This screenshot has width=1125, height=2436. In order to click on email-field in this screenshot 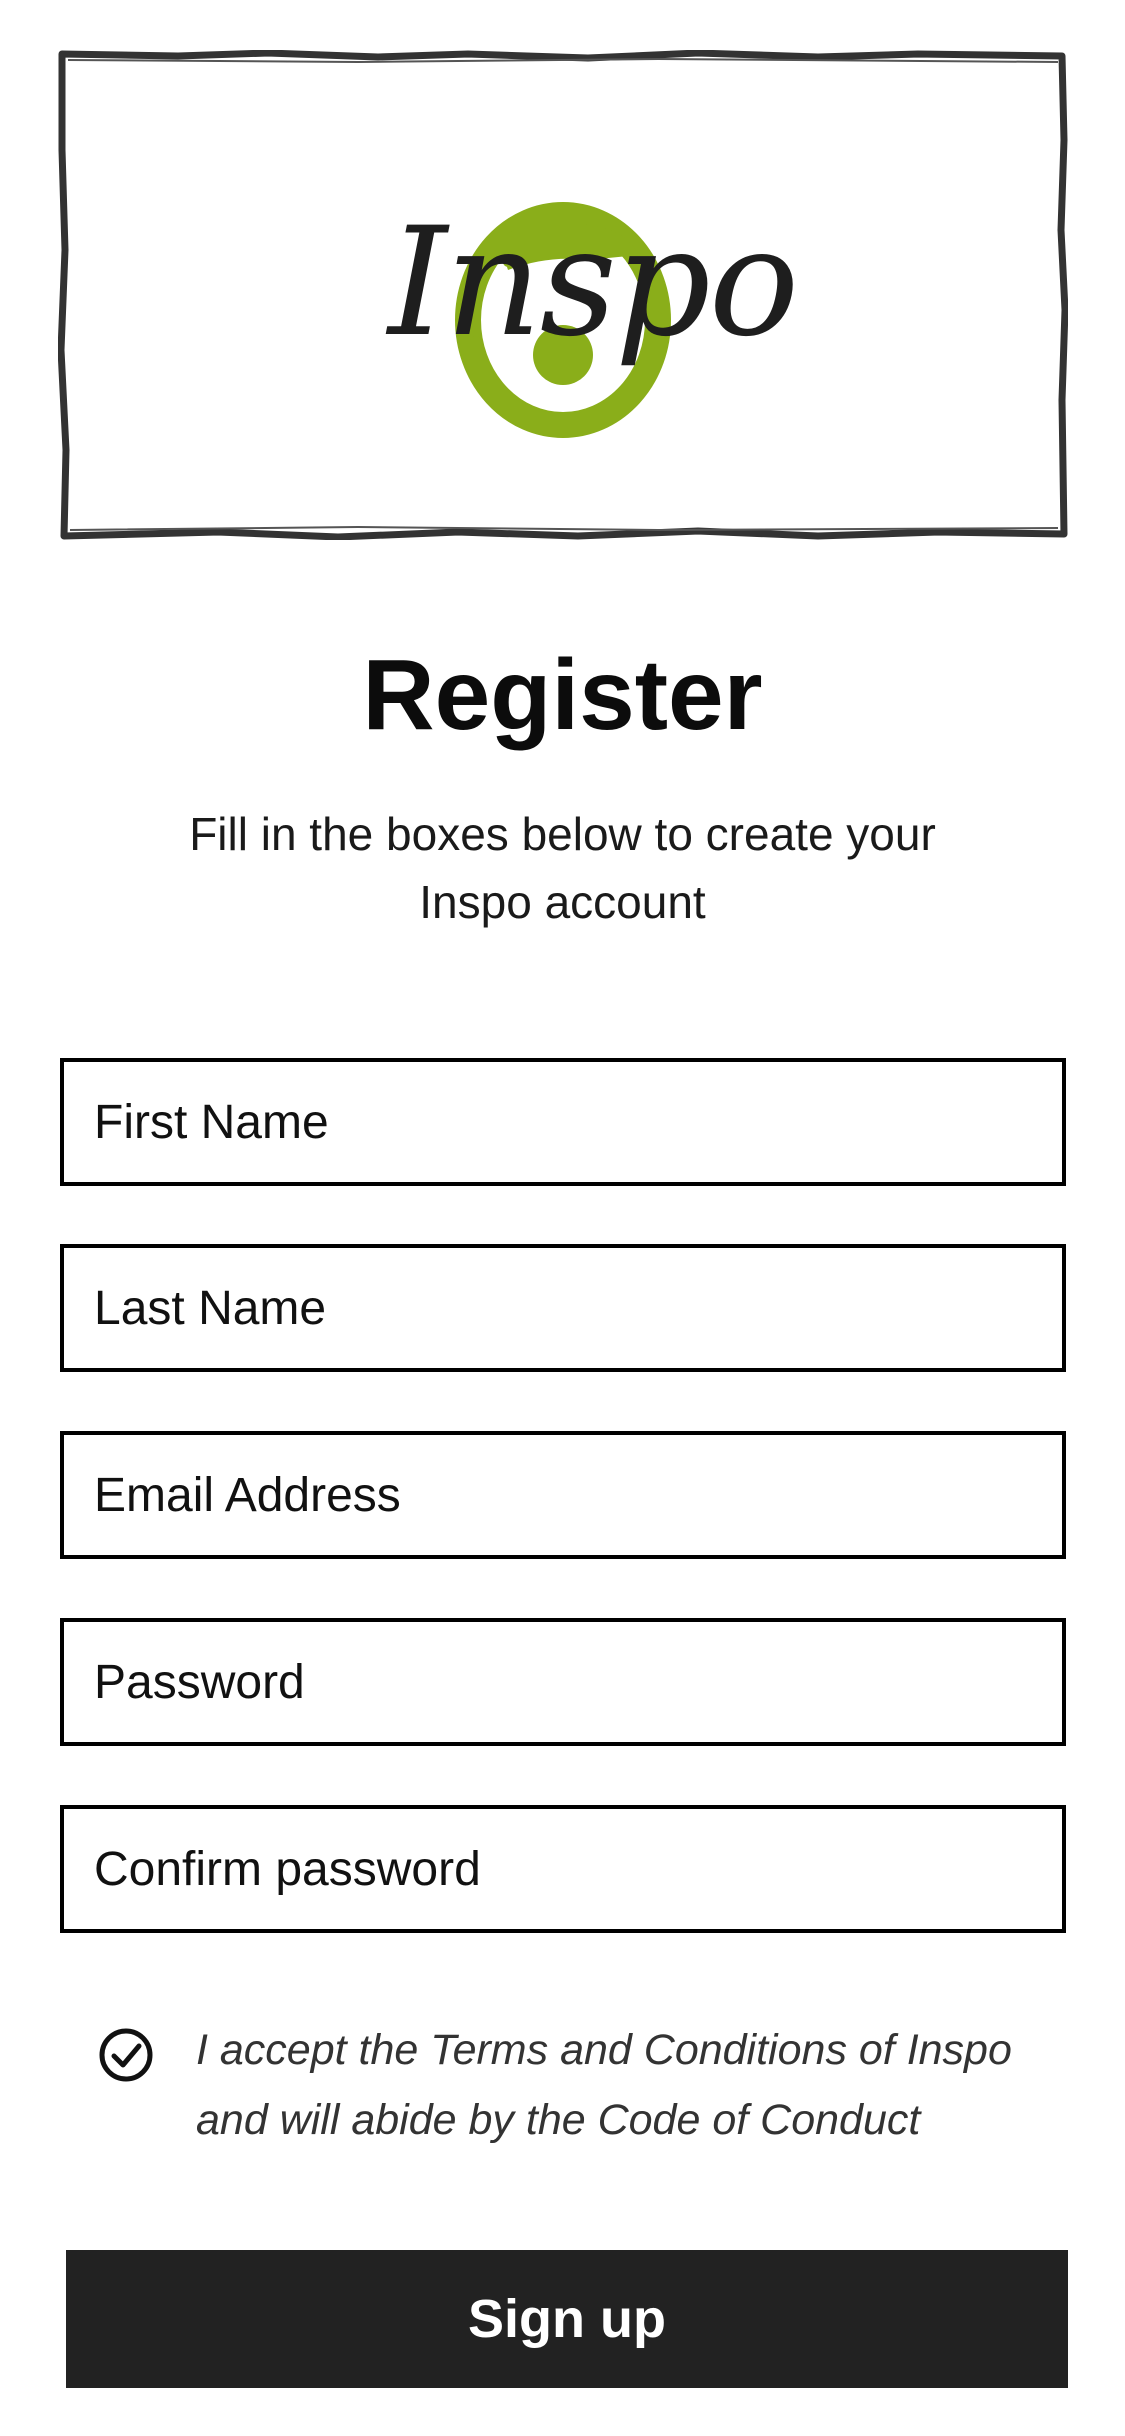, I will do `click(563, 1495)`.